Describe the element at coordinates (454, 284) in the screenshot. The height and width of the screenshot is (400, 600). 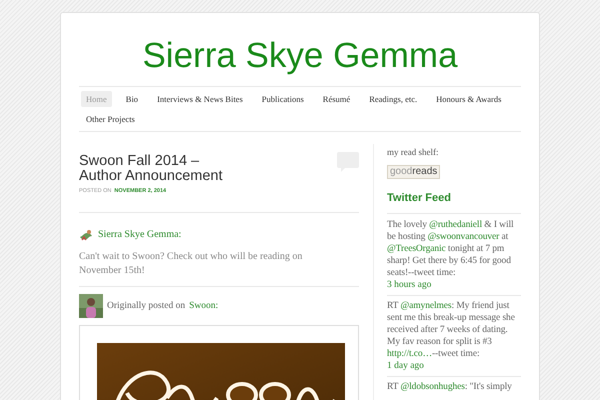
I see `tweet-time-link: 3 hours ago` at that location.